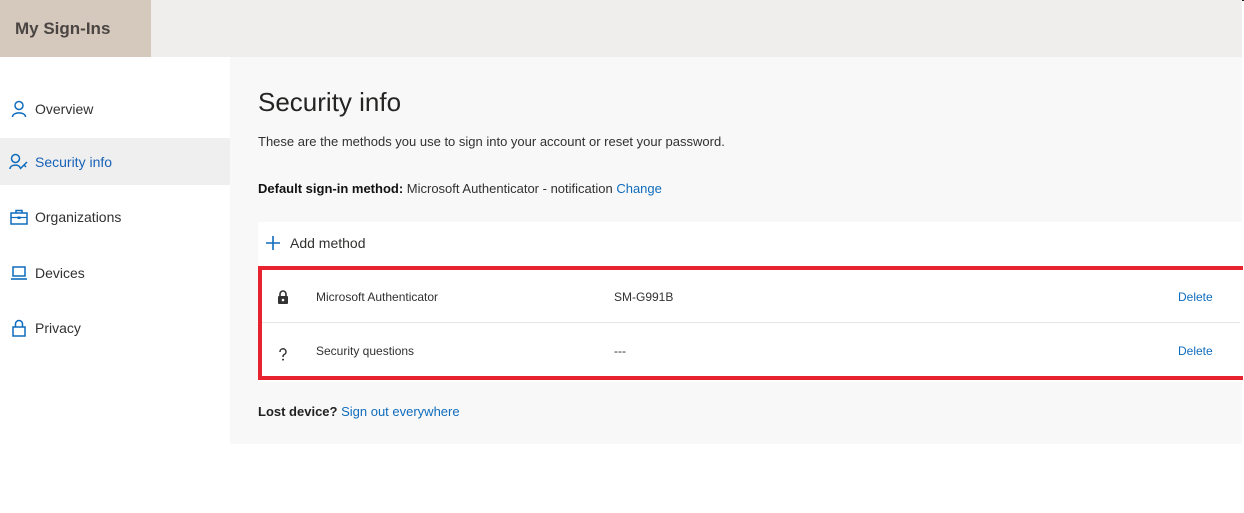 The width and height of the screenshot is (1244, 513). Describe the element at coordinates (644, 297) in the screenshot. I see `method-detail: SM-G991B` at that location.